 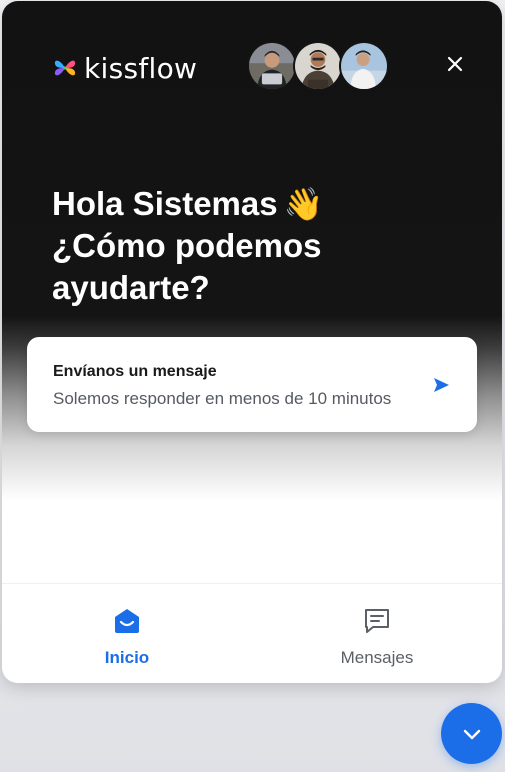 What do you see at coordinates (303, 204) in the screenshot?
I see `wave-emoji-icon: 👋` at bounding box center [303, 204].